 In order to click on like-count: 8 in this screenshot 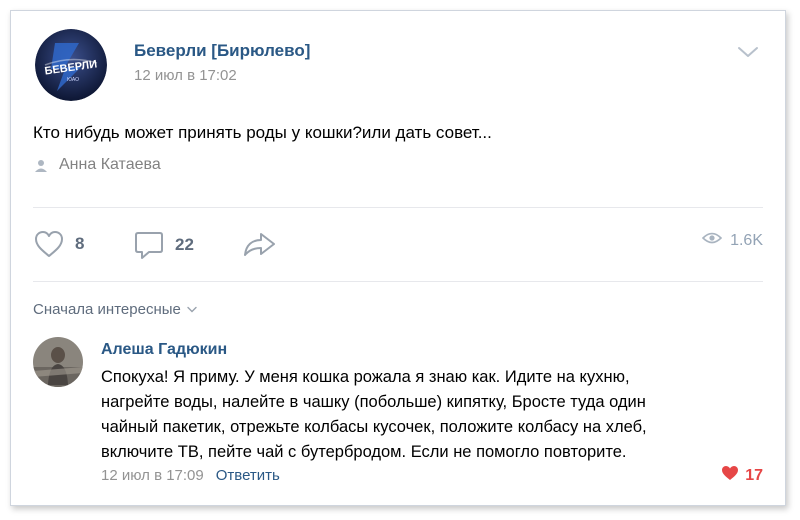, I will do `click(80, 243)`.